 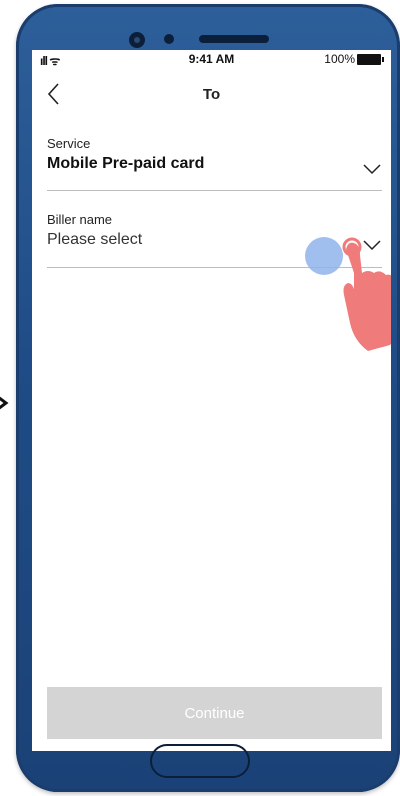 What do you see at coordinates (200, 761) in the screenshot?
I see `home-button` at bounding box center [200, 761].